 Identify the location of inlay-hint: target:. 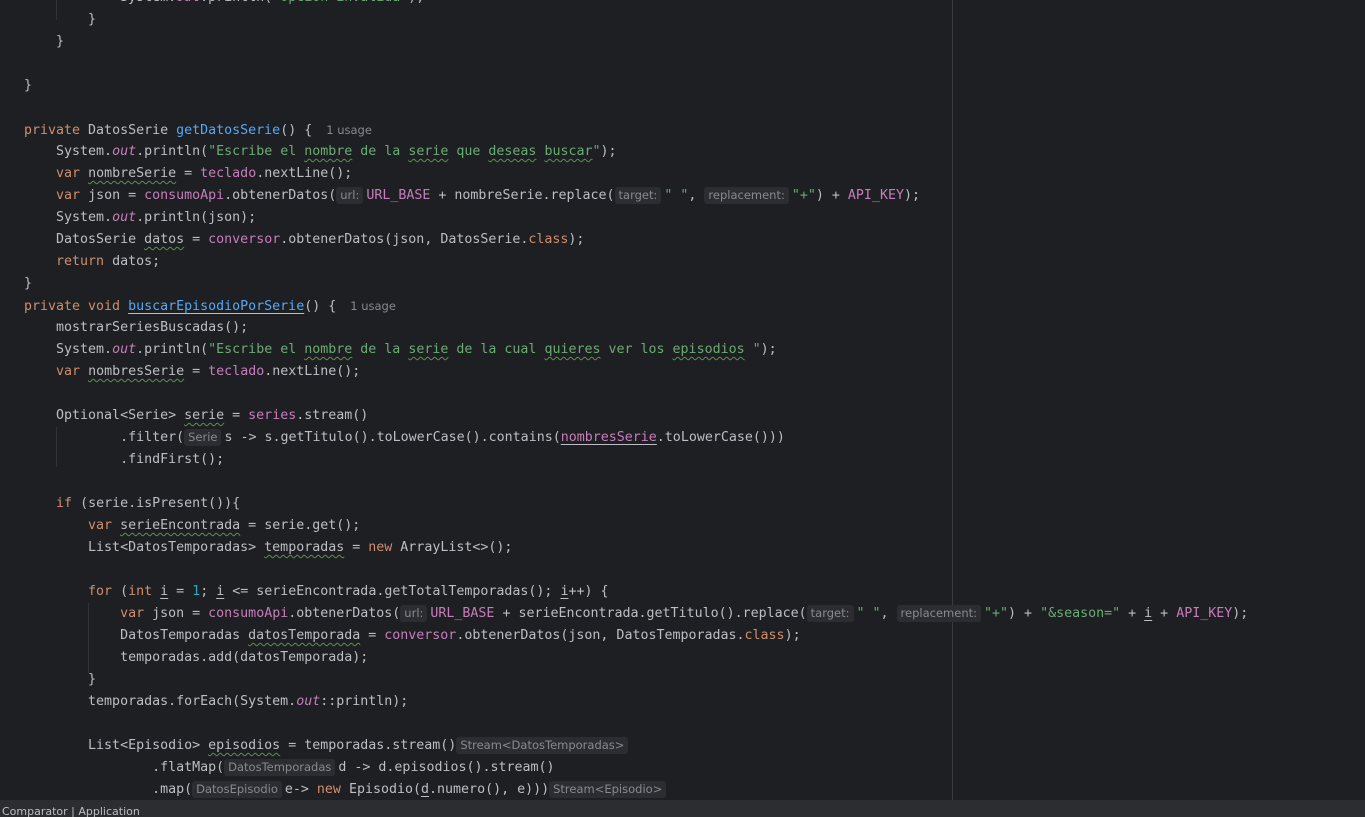
(638, 195).